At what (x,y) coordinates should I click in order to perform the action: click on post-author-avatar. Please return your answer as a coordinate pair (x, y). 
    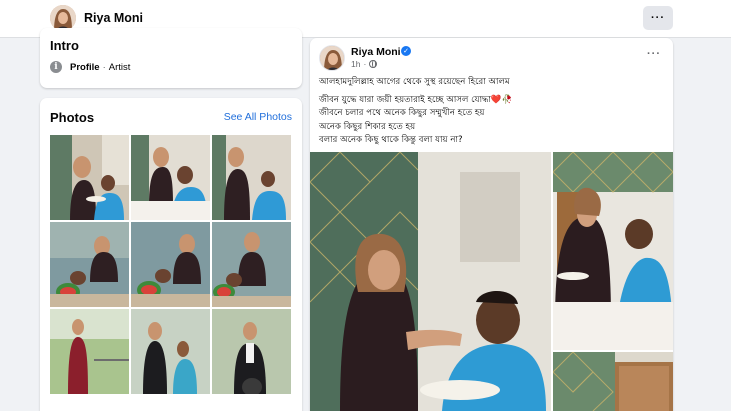
    Looking at the image, I should click on (332, 58).